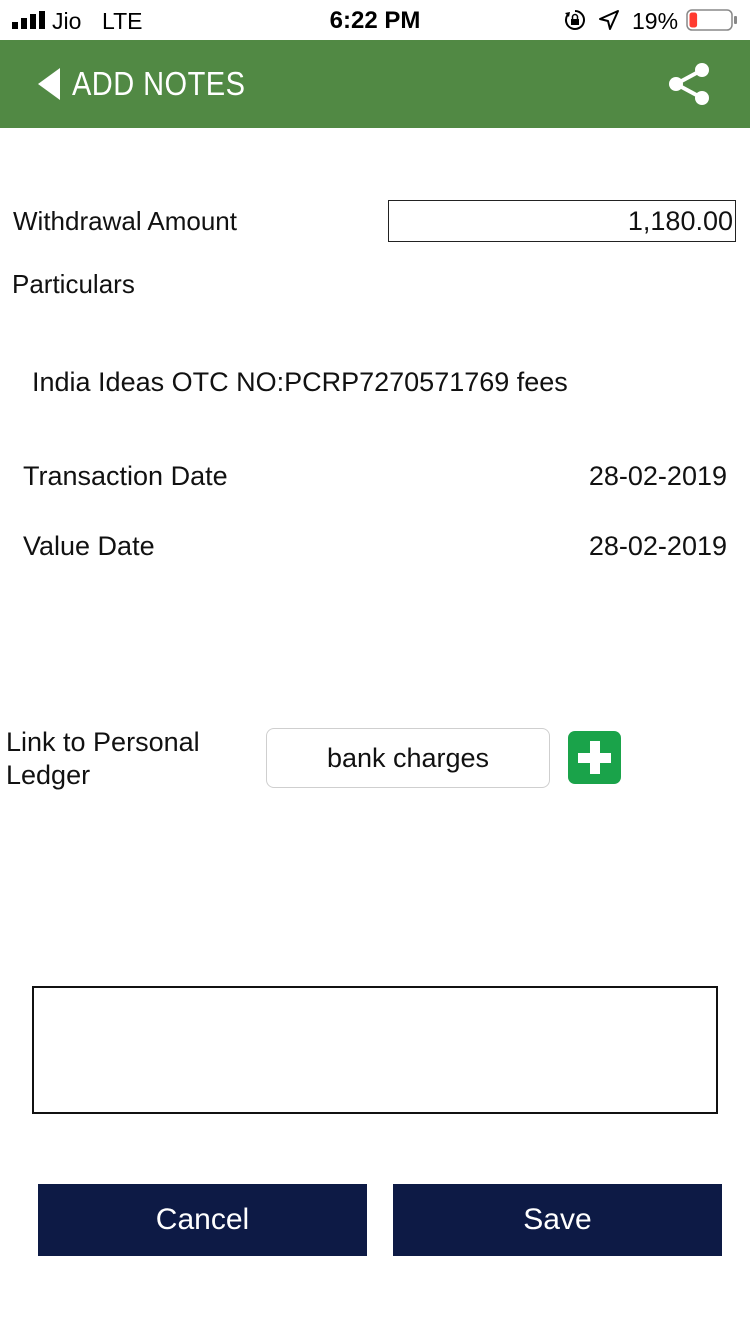 Image resolution: width=750 pixels, height=1334 pixels. Describe the element at coordinates (594, 757) in the screenshot. I see `add-ledger-button` at that location.